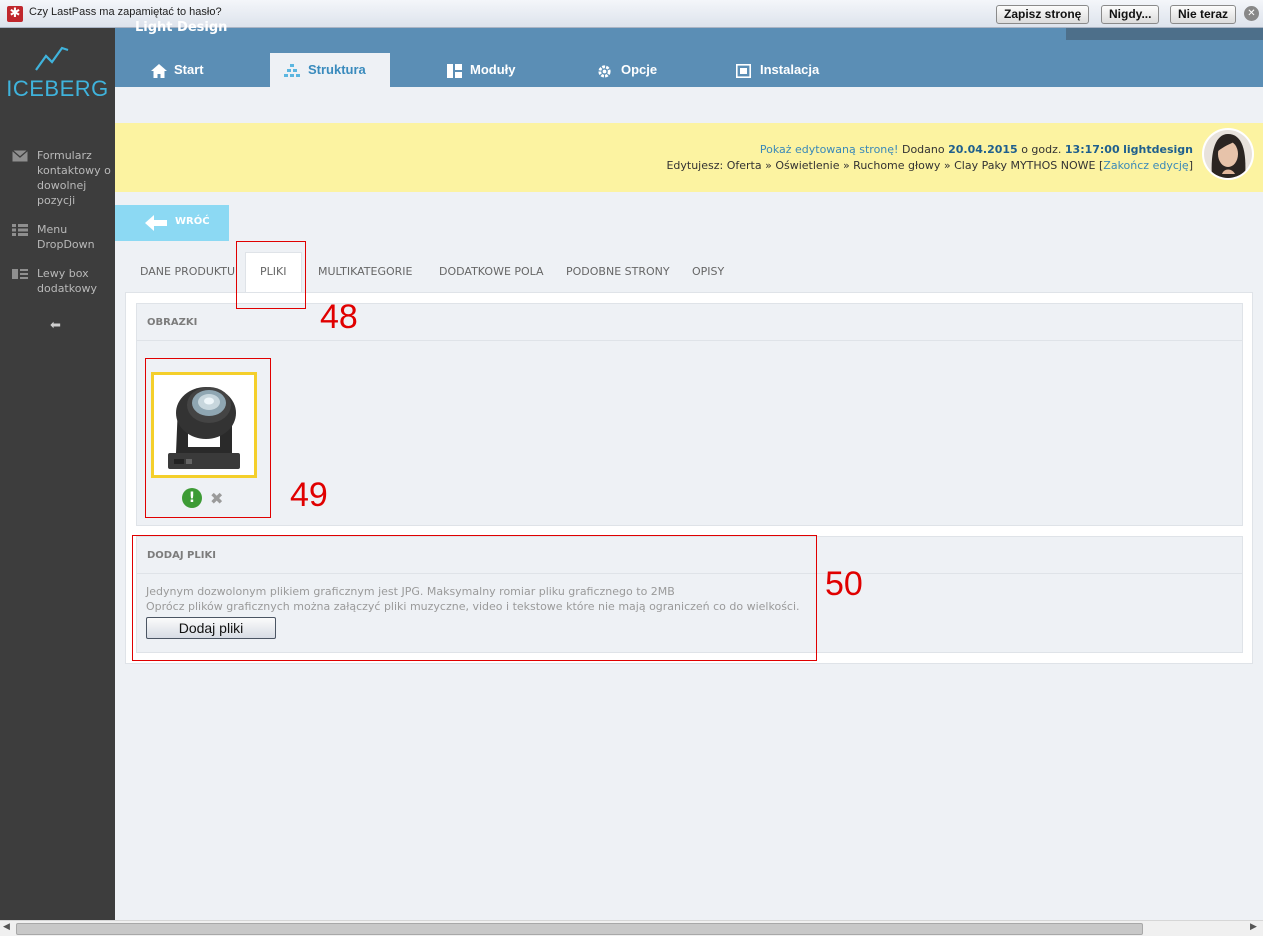  What do you see at coordinates (52, 58) in the screenshot?
I see `brand-logo-icon` at bounding box center [52, 58].